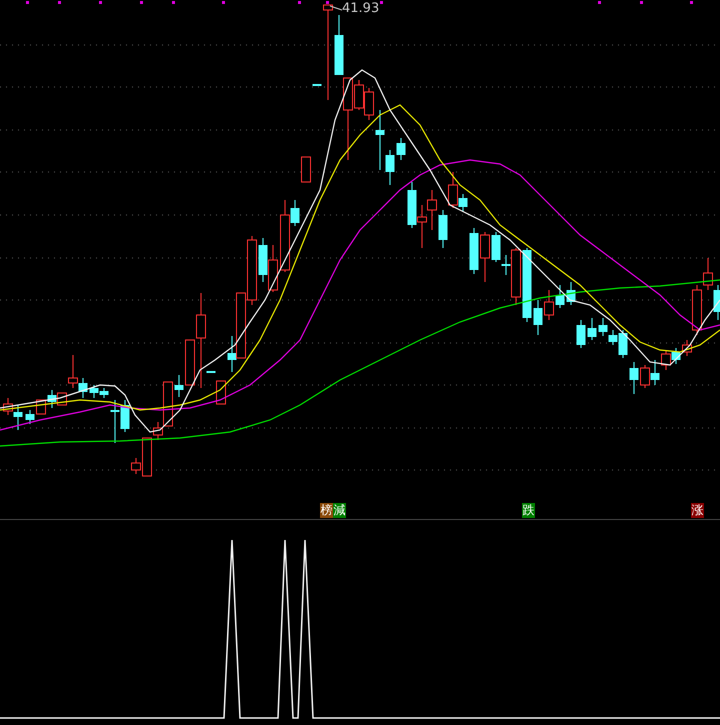  What do you see at coordinates (339, 510) in the screenshot?
I see `signal-label: 減` at bounding box center [339, 510].